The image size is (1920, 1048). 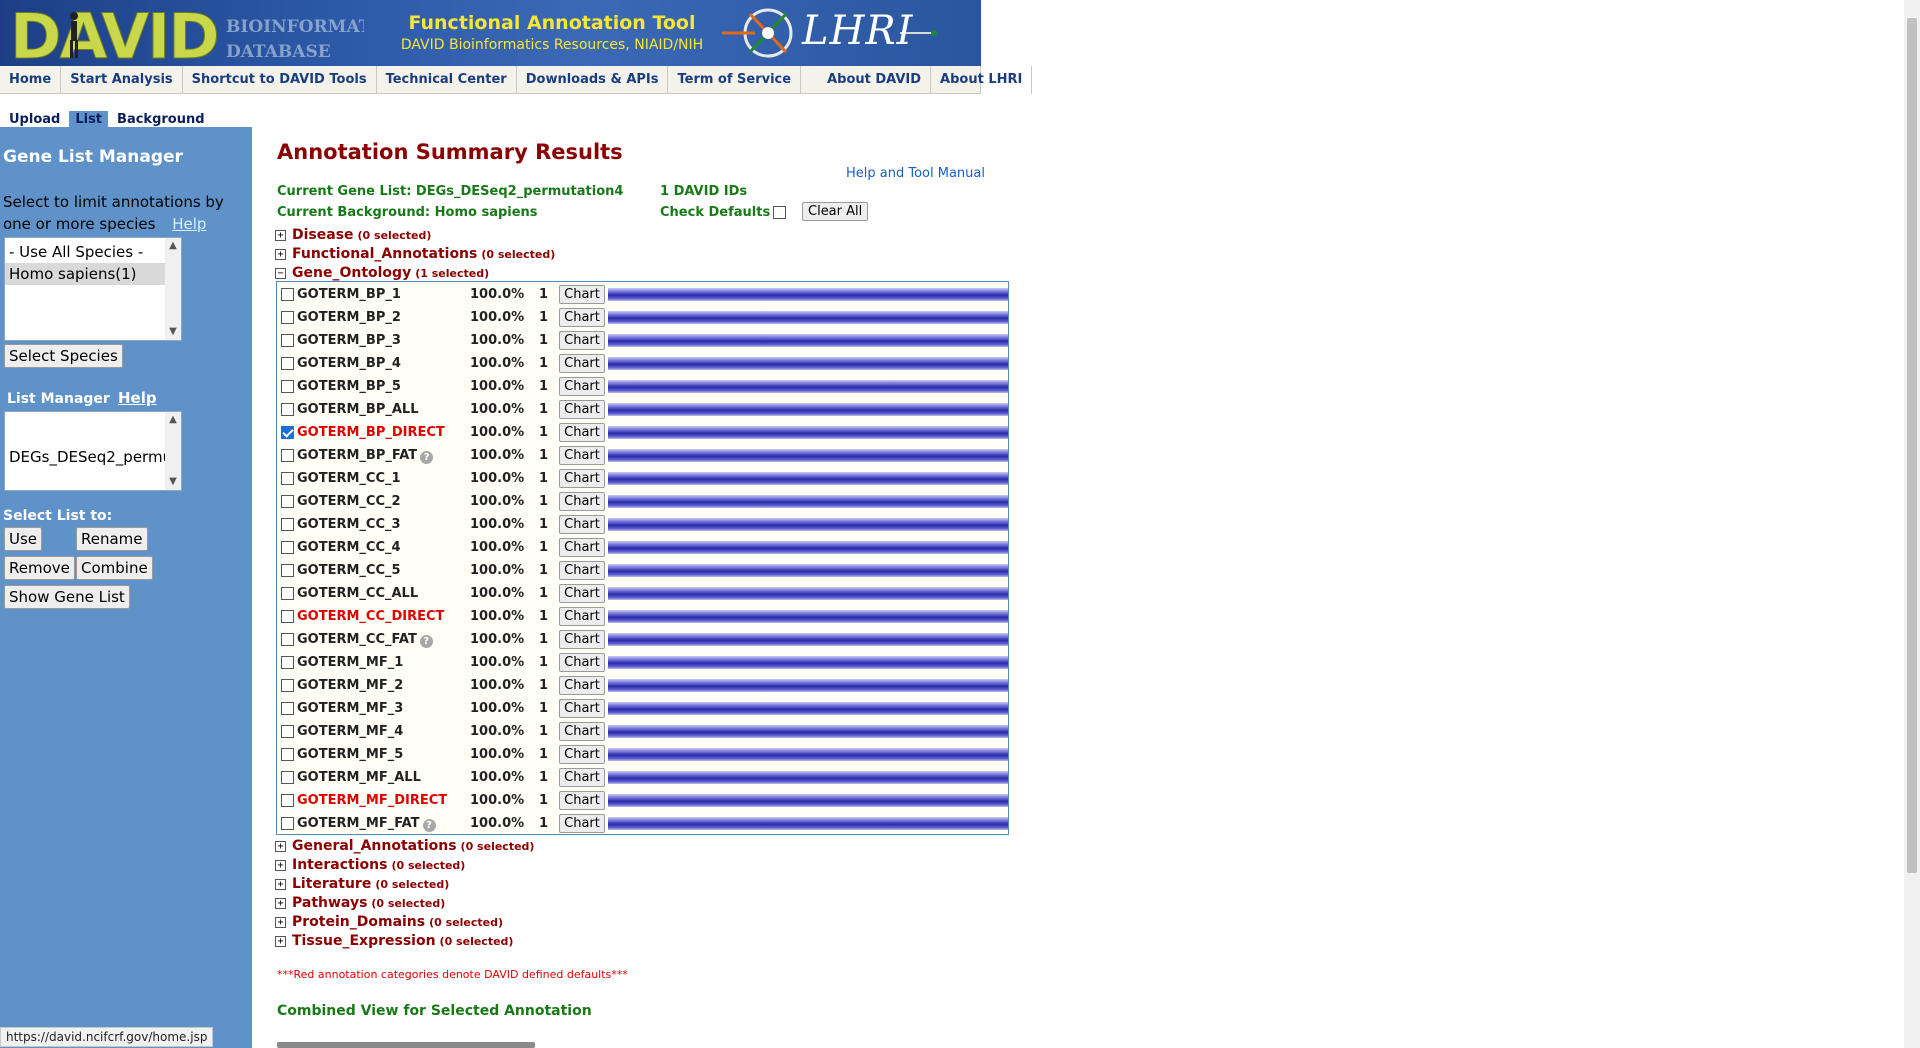 I want to click on category-pathways: + Pathways (0 selected), so click(x=360, y=903).